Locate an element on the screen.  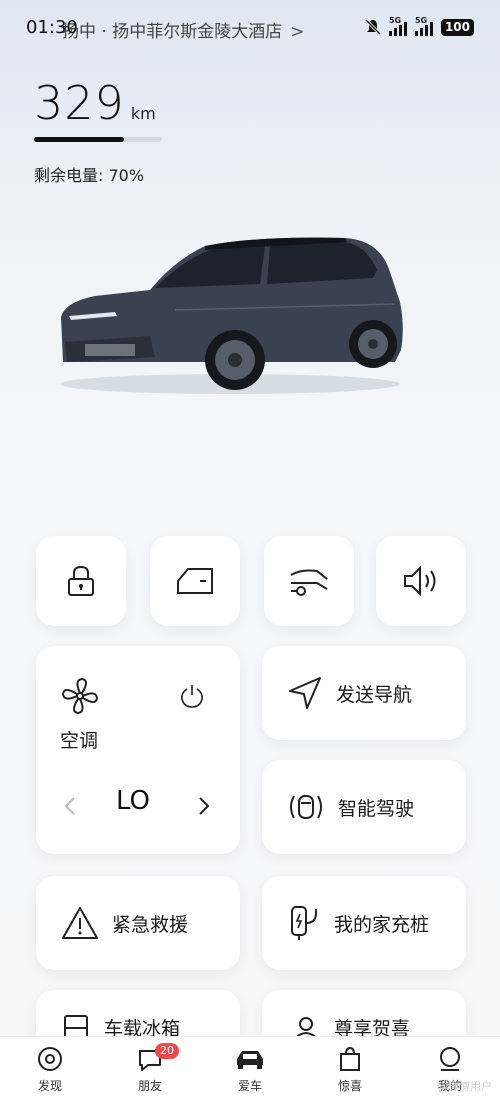
tab-discover: 发现 is located at coordinates (50, 1069).